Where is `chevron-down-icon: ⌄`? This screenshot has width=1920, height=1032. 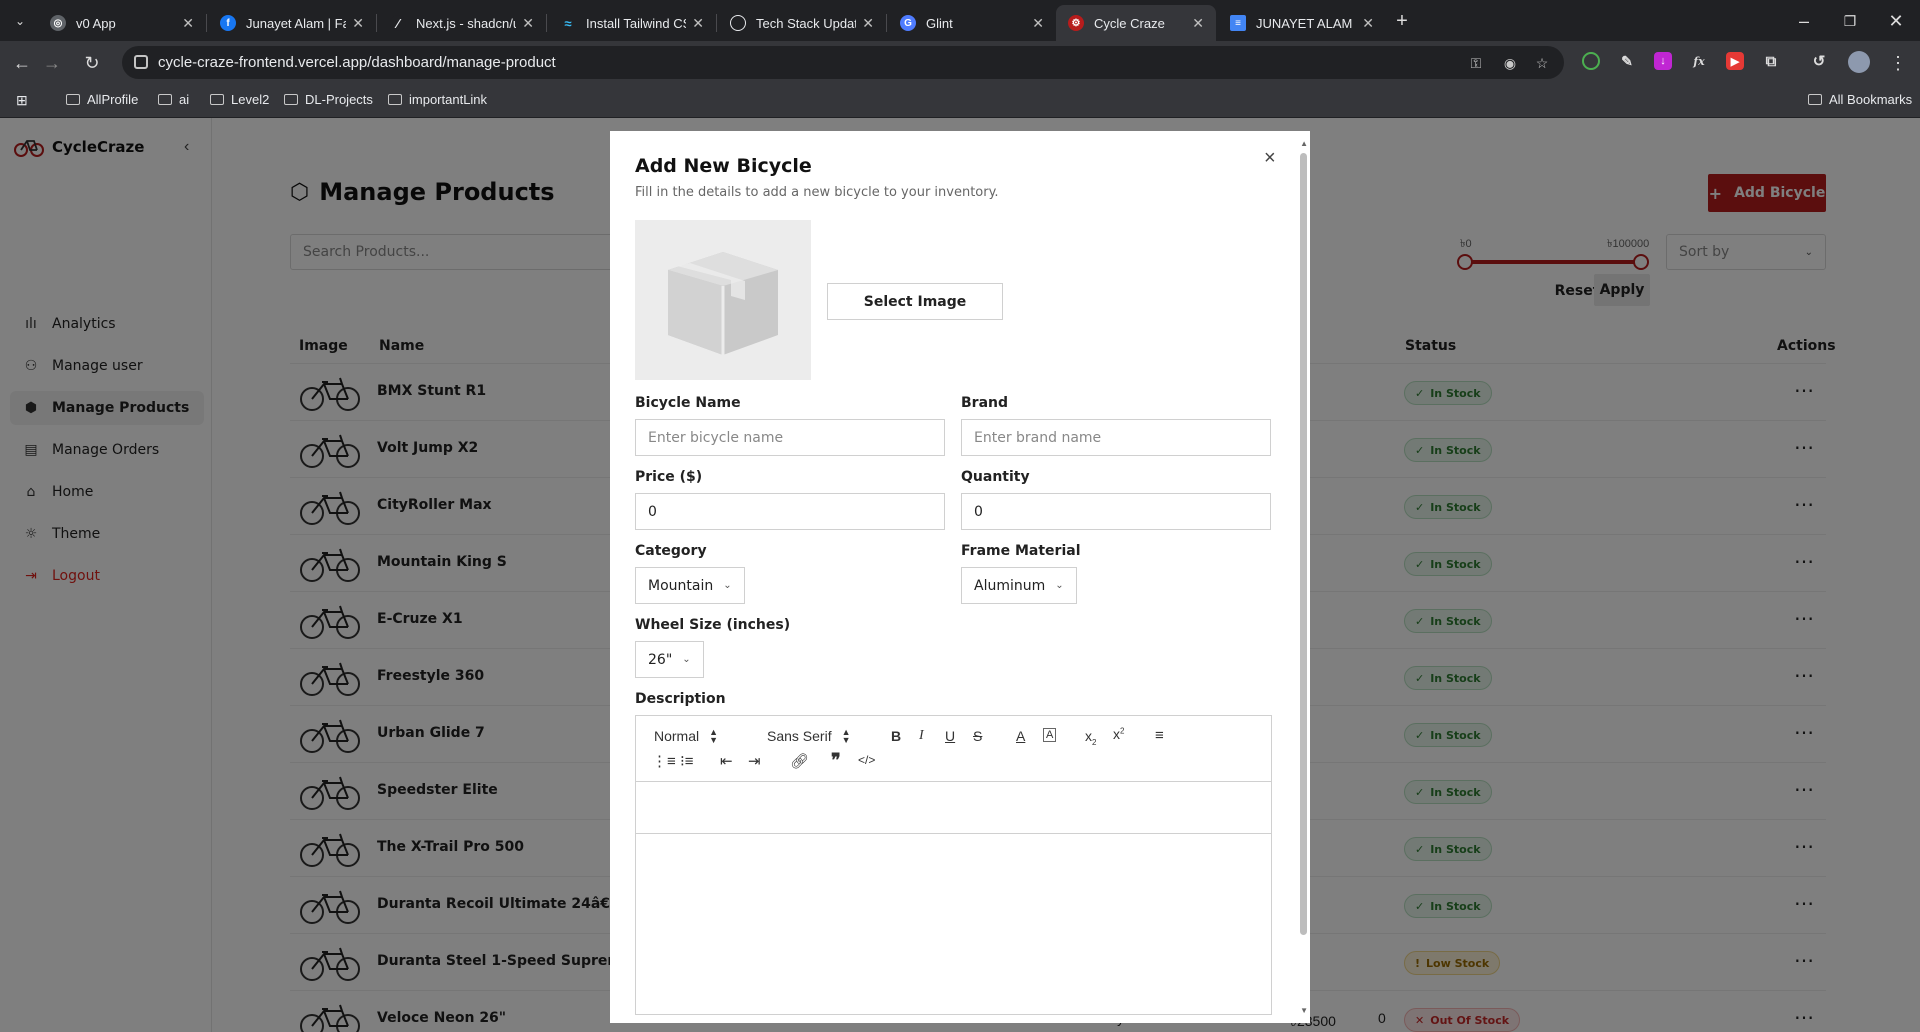
chevron-down-icon: ⌄ is located at coordinates (1059, 585).